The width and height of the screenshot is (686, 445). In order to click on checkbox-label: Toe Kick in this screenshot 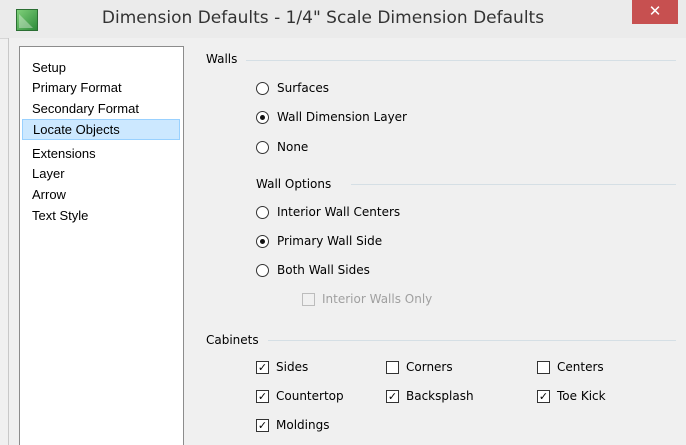, I will do `click(581, 396)`.